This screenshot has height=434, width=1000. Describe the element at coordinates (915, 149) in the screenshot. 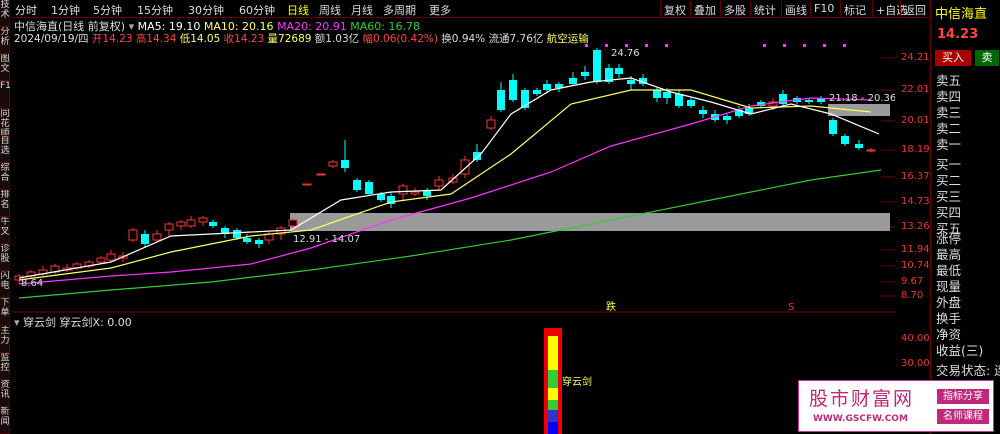

I see `price-tick: 18.19` at that location.